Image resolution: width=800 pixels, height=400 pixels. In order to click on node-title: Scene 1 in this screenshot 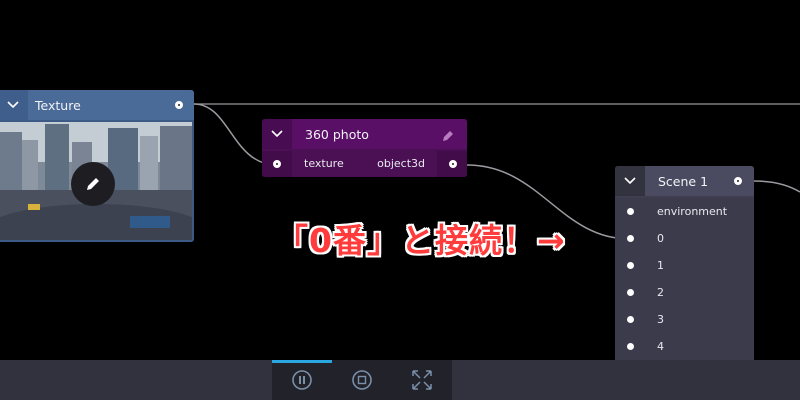, I will do `click(683, 181)`.